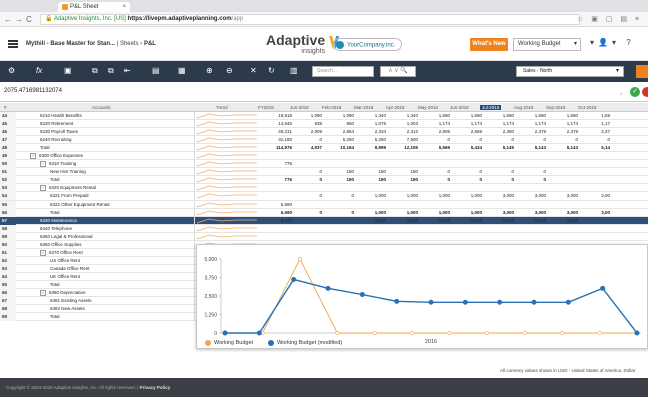 This screenshot has height=397, width=648. I want to click on header-month: Mar-2016, so click(363, 107).